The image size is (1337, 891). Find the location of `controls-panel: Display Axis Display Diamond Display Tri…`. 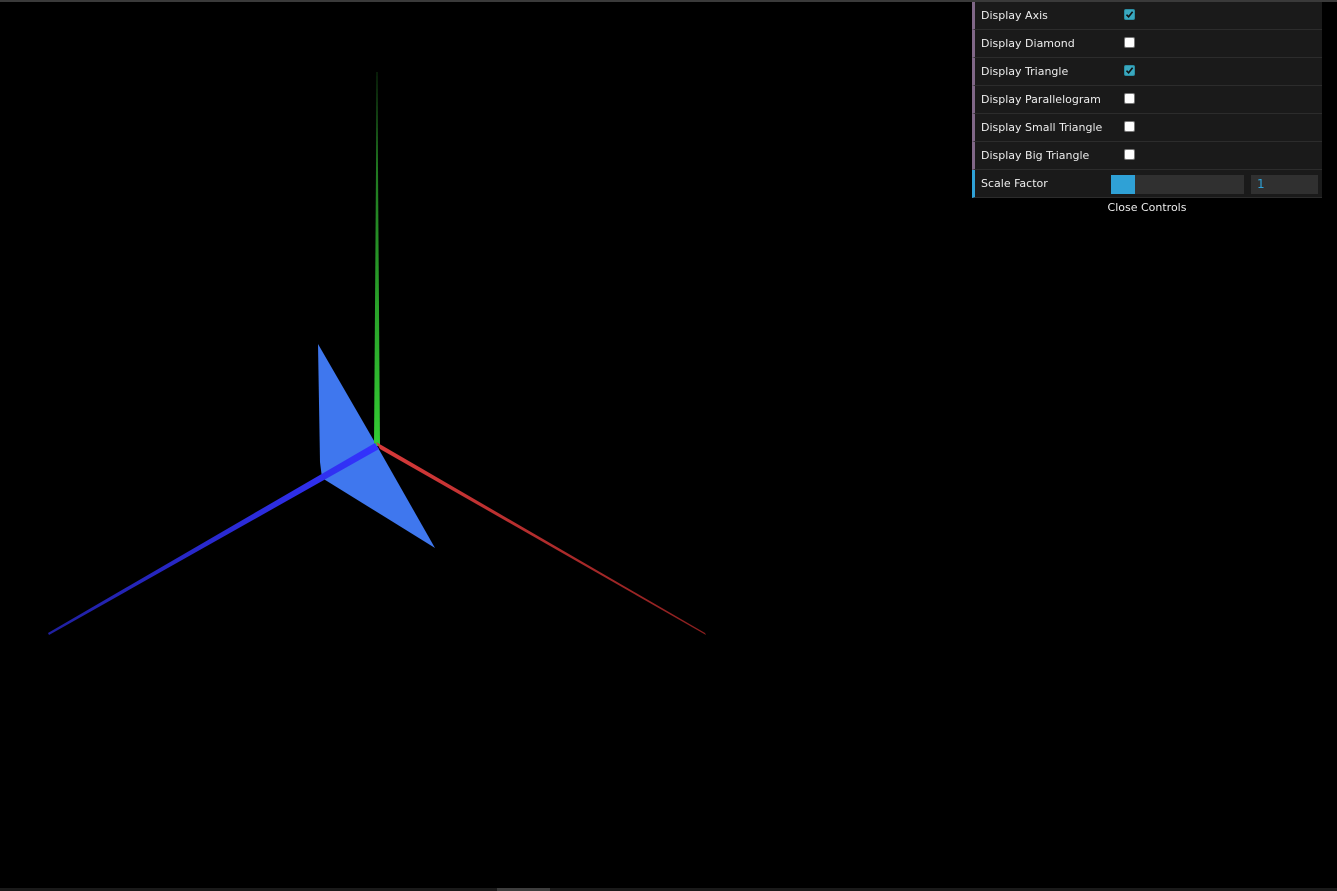

controls-panel: Display Axis Display Diamond Display Tri… is located at coordinates (1147, 110).